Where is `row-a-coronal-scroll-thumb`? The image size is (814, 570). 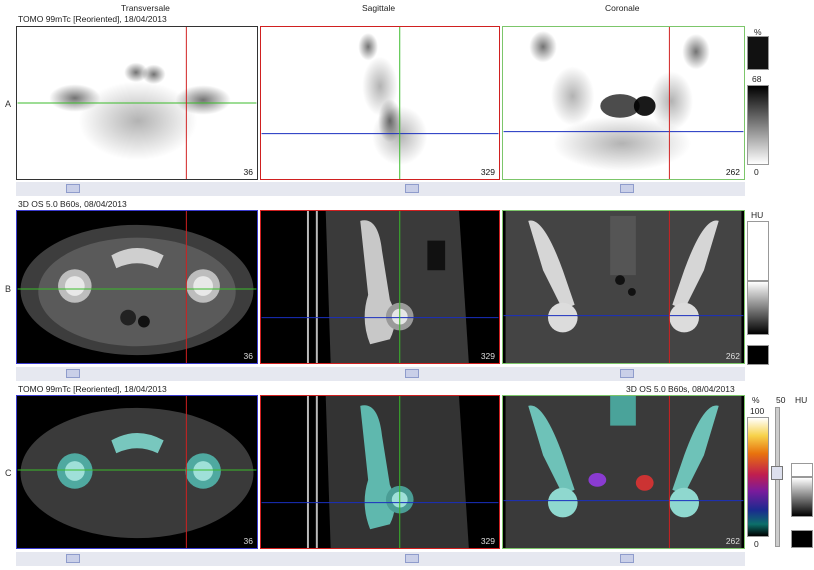
row-a-coronal-scroll-thumb is located at coordinates (627, 188).